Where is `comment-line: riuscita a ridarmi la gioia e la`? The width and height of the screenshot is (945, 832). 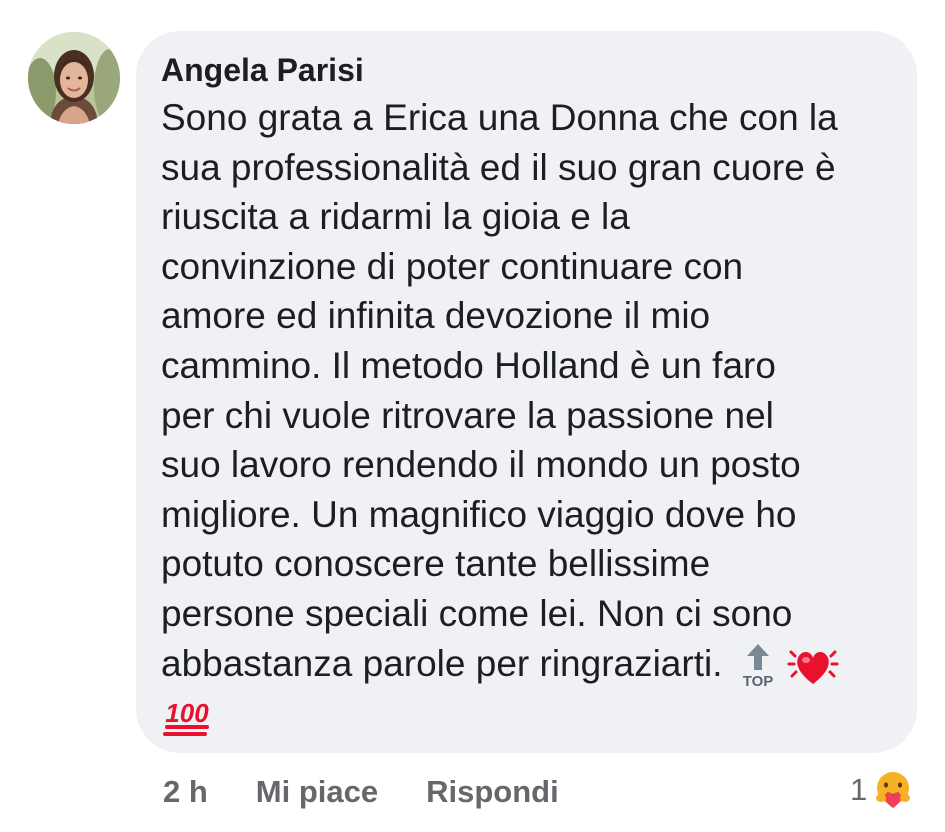 comment-line: riuscita a ridarmi la gioia e la is located at coordinates (395, 217).